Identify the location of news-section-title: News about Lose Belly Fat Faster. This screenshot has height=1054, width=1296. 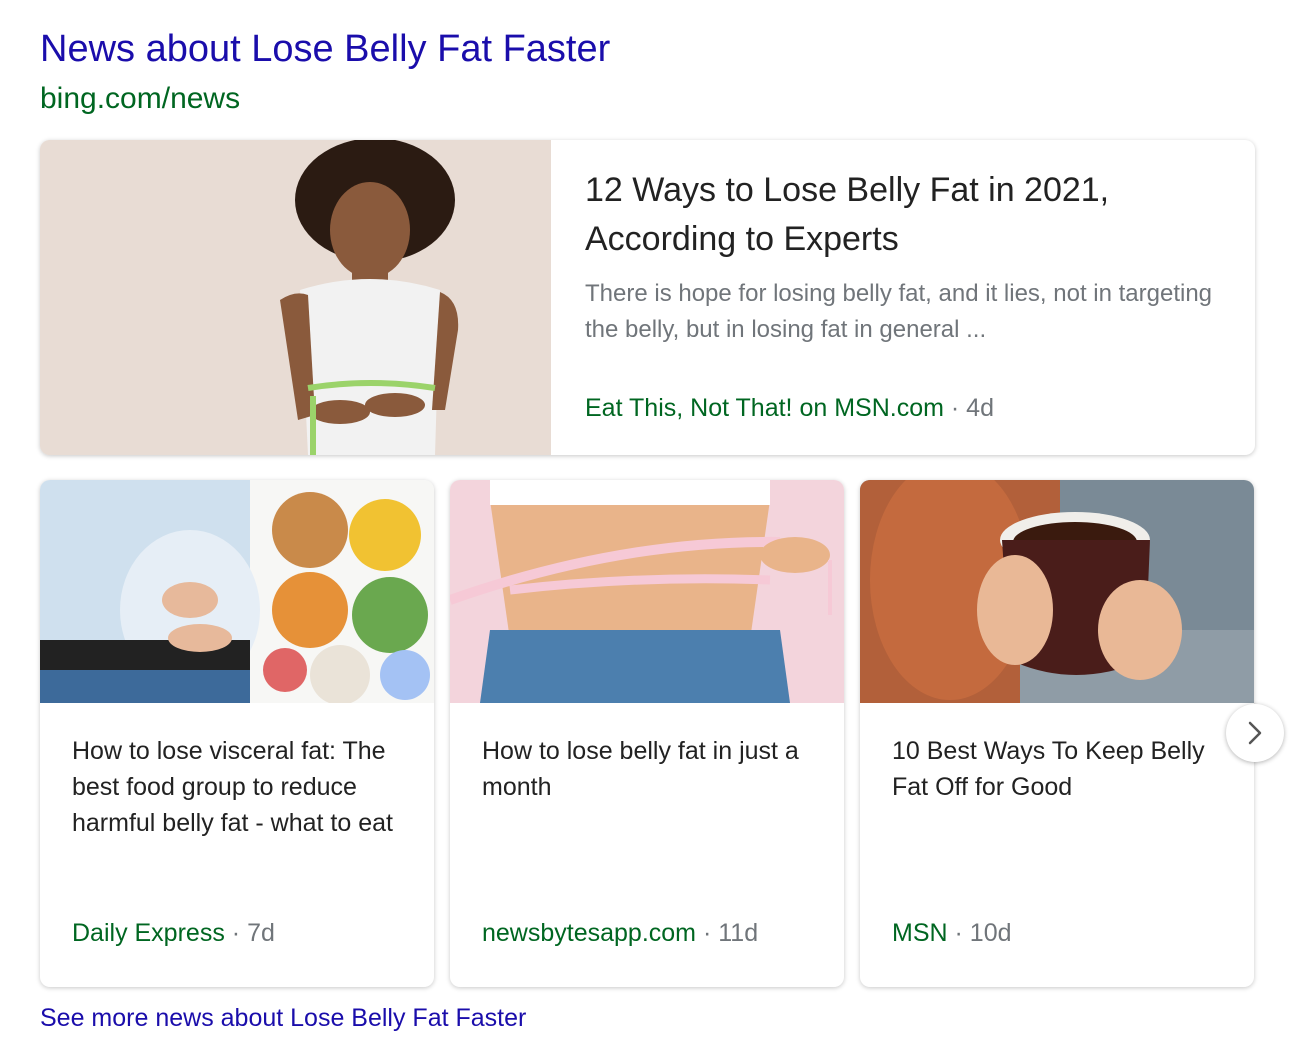
(325, 49).